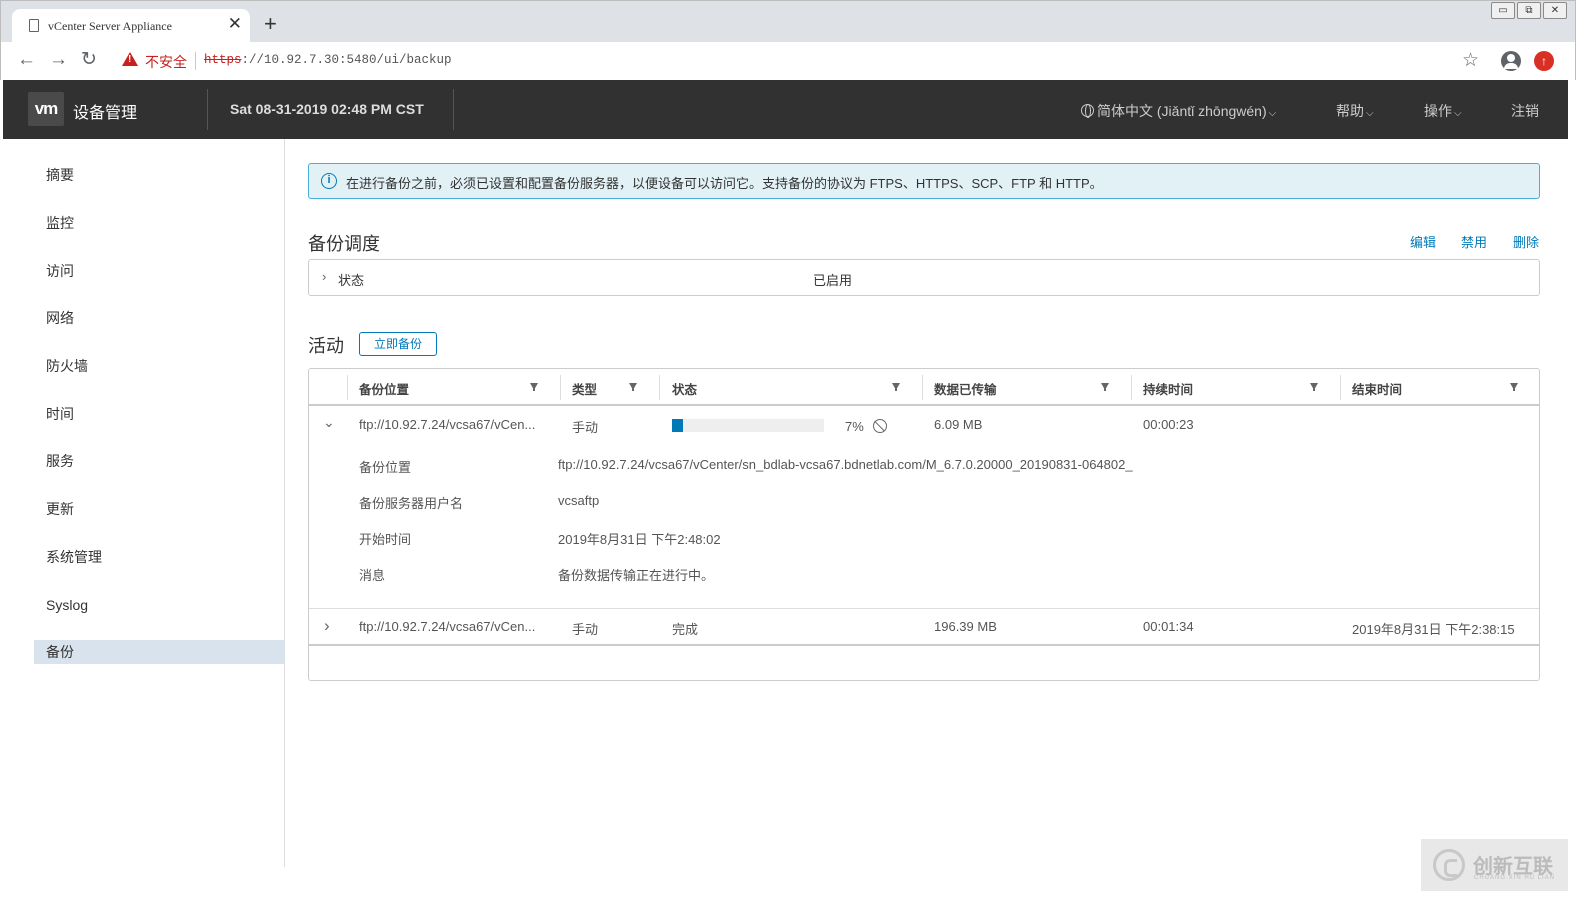 The width and height of the screenshot is (1576, 899). Describe the element at coordinates (329, 422) in the screenshot. I see `chevron-down-icon: ⌄` at that location.